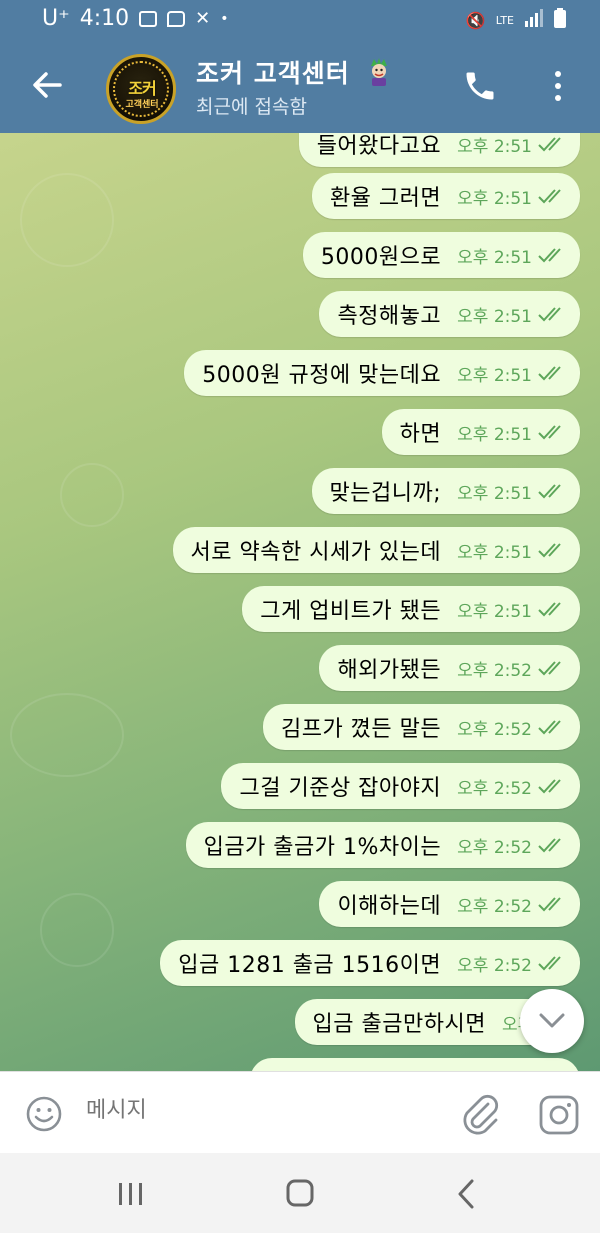 The height and width of the screenshot is (1233, 600). I want to click on message-text: 맞는겁니까;, so click(385, 493).